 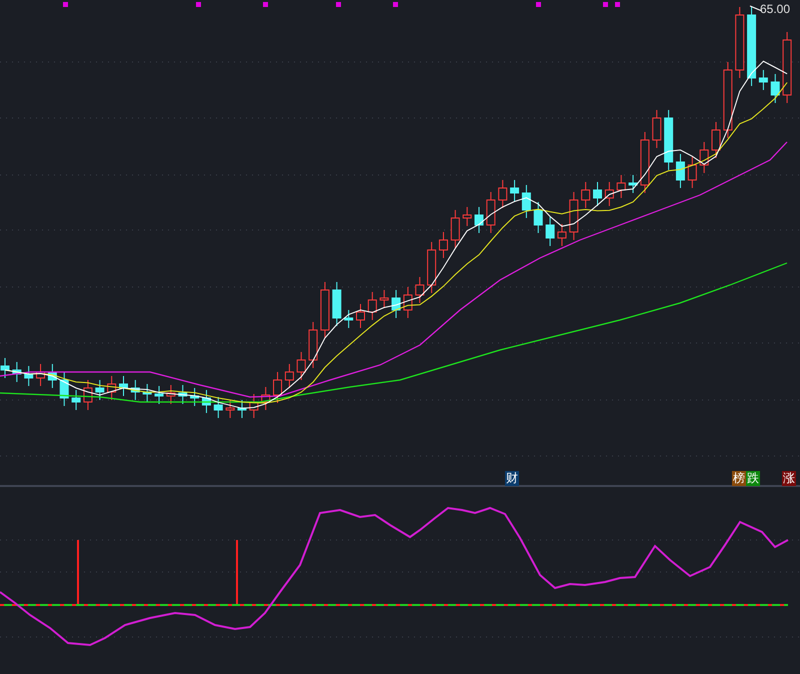 I want to click on leader-line, so click(x=756, y=9).